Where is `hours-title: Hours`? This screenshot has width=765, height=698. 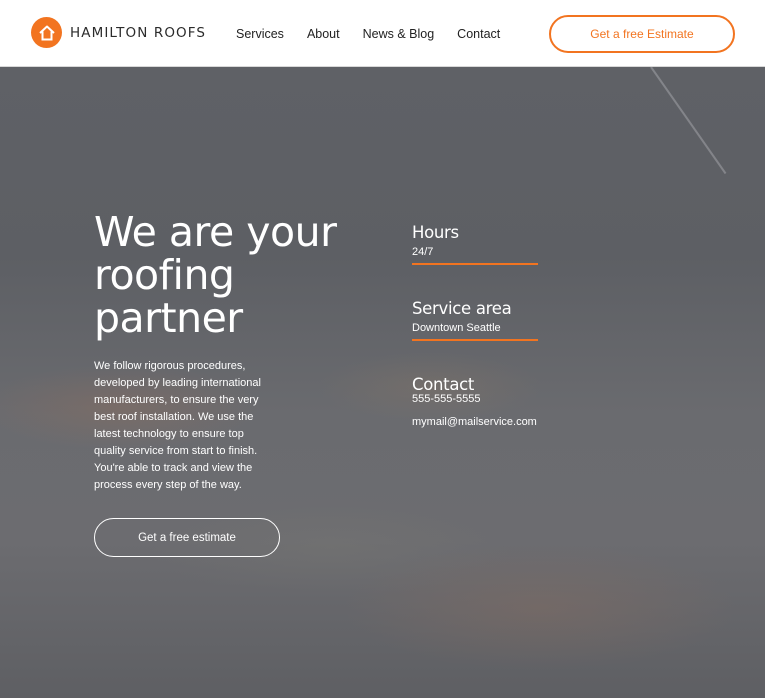
hours-title: Hours is located at coordinates (435, 232).